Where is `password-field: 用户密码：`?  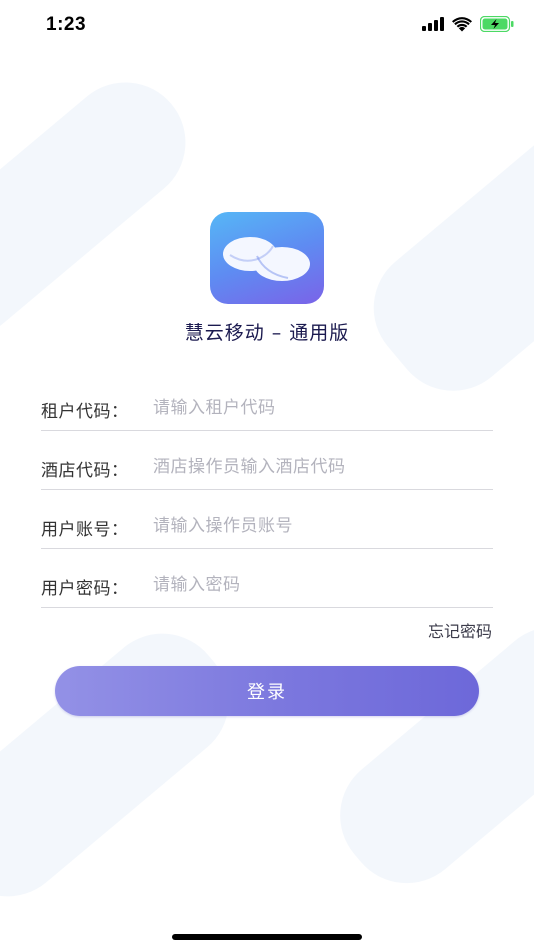
password-field: 用户密码： is located at coordinates (267, 587).